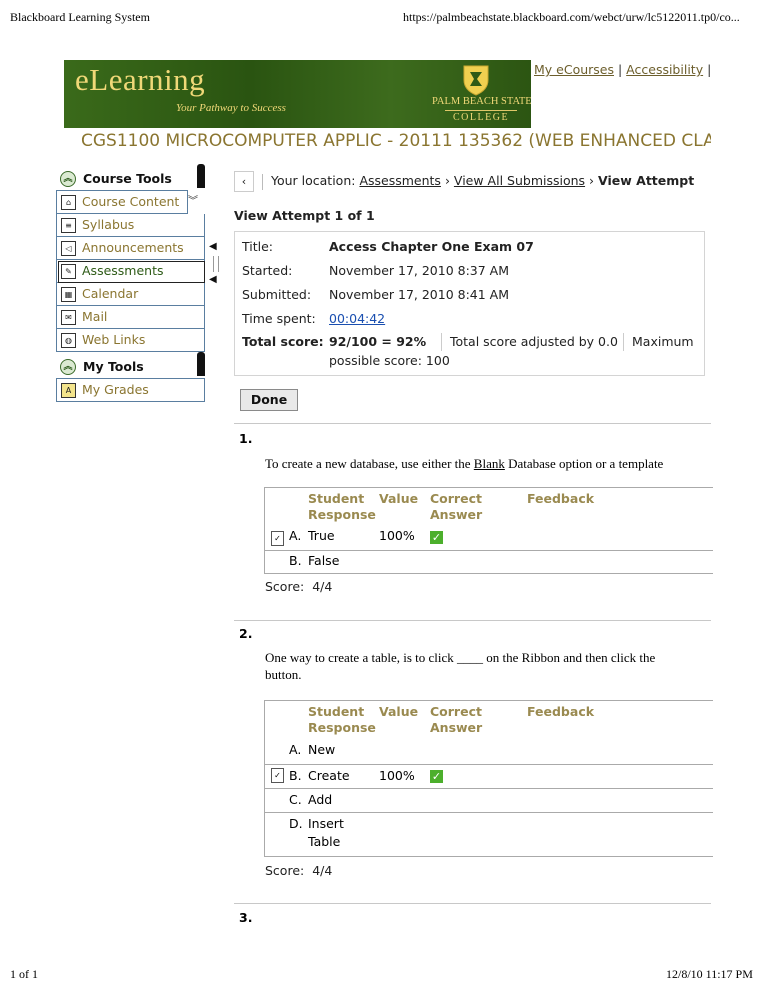 The height and width of the screenshot is (994, 768). What do you see at coordinates (283, 341) in the screenshot?
I see `total-score-label: Total score:` at bounding box center [283, 341].